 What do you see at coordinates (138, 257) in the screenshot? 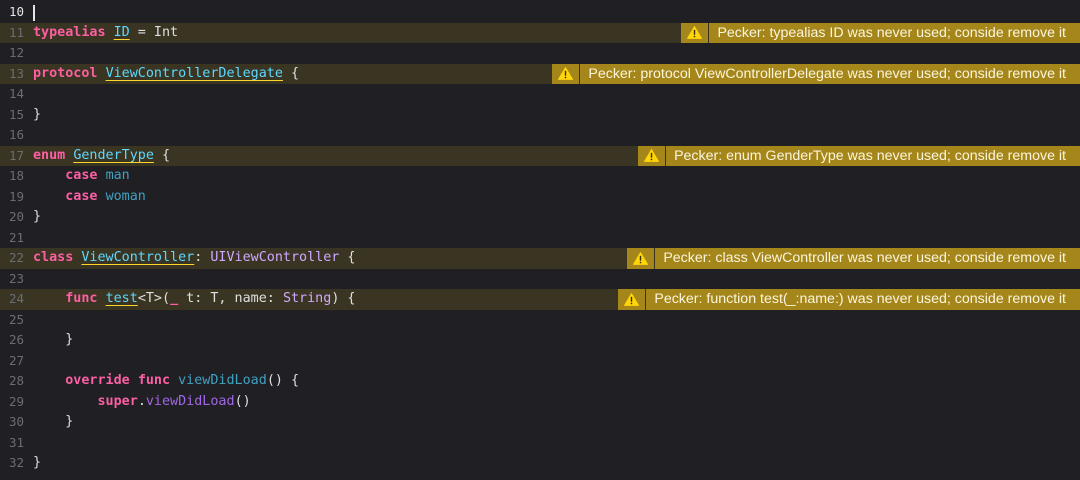
I see `code-token: ViewController` at bounding box center [138, 257].